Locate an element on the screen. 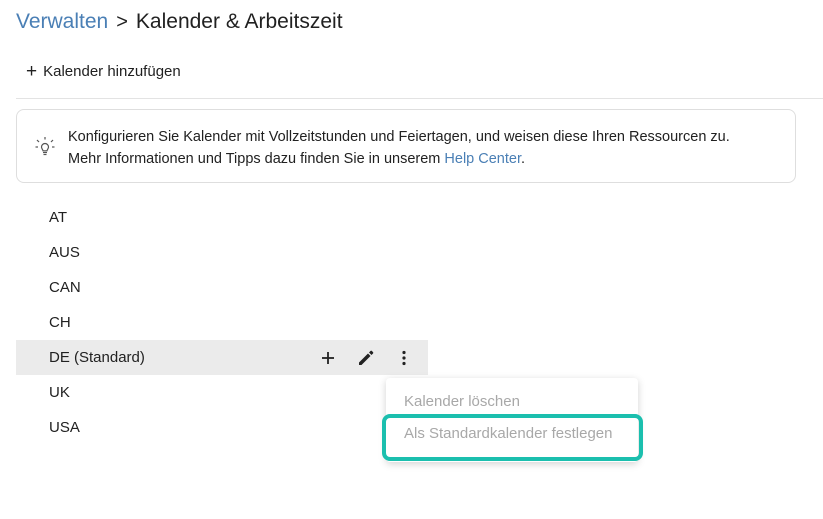  menu-item-delete-calendar: Kalender löschen is located at coordinates (462, 401).